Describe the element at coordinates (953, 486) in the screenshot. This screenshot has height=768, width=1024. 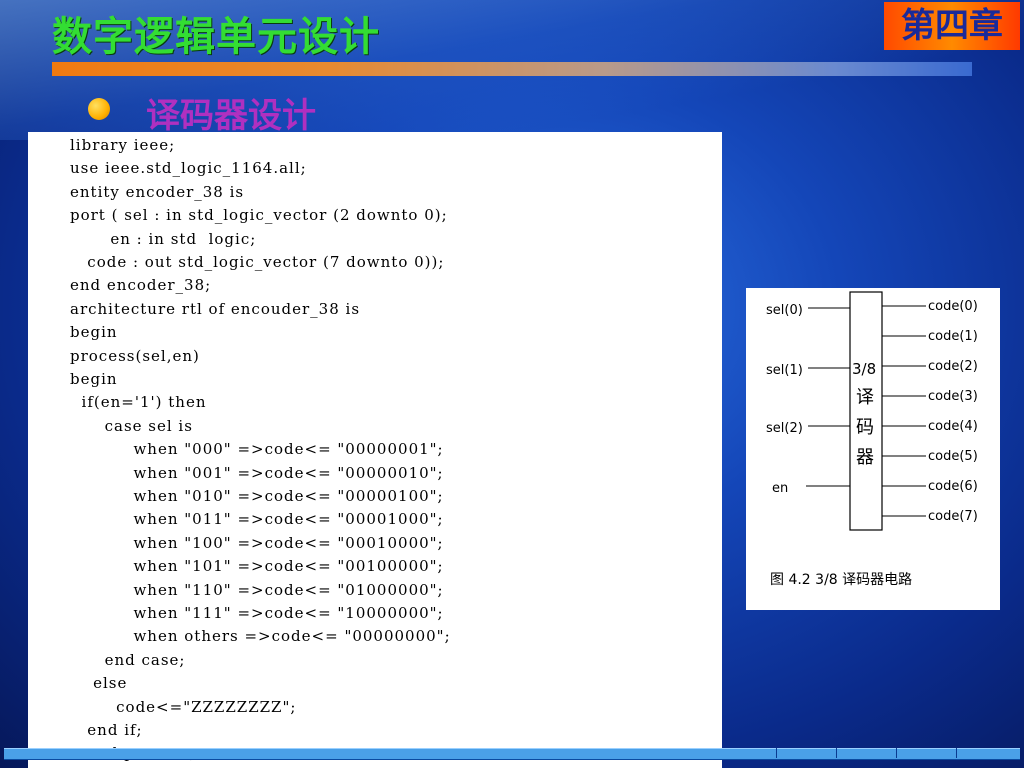
I see `output-label: code(6)` at that location.